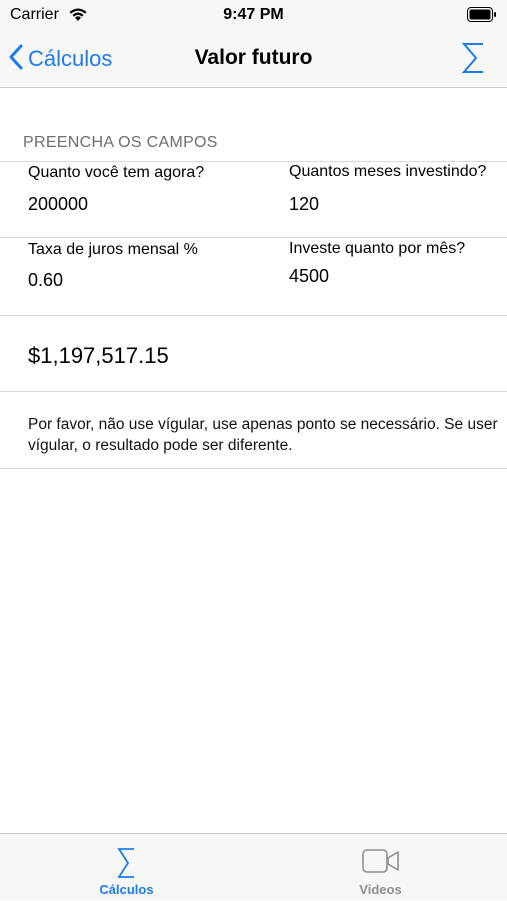 The image size is (507, 901). What do you see at coordinates (380, 889) in the screenshot?
I see `tab-videos-label: Videos` at bounding box center [380, 889].